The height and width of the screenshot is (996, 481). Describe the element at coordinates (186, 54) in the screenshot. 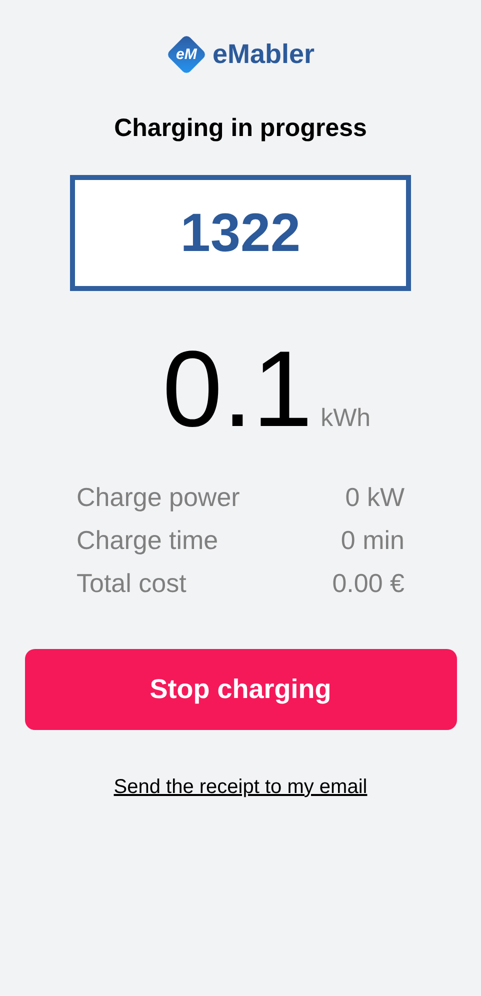

I see `logo-mark: eM` at that location.